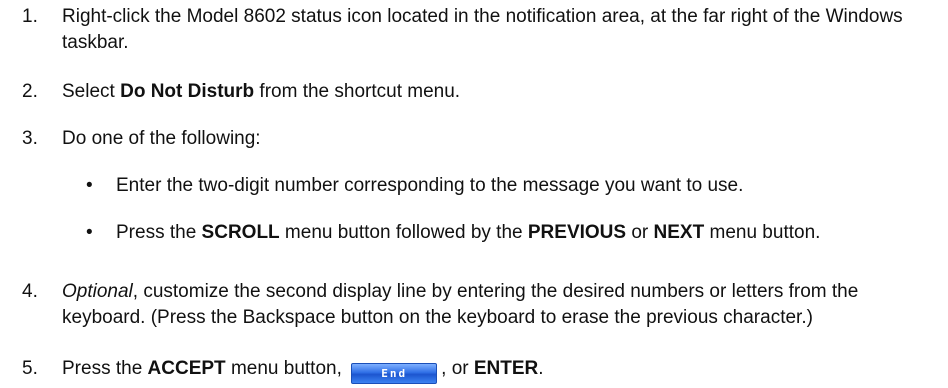  What do you see at coordinates (187, 91) in the screenshot?
I see `bold-term: Do Not Disturb` at bounding box center [187, 91].